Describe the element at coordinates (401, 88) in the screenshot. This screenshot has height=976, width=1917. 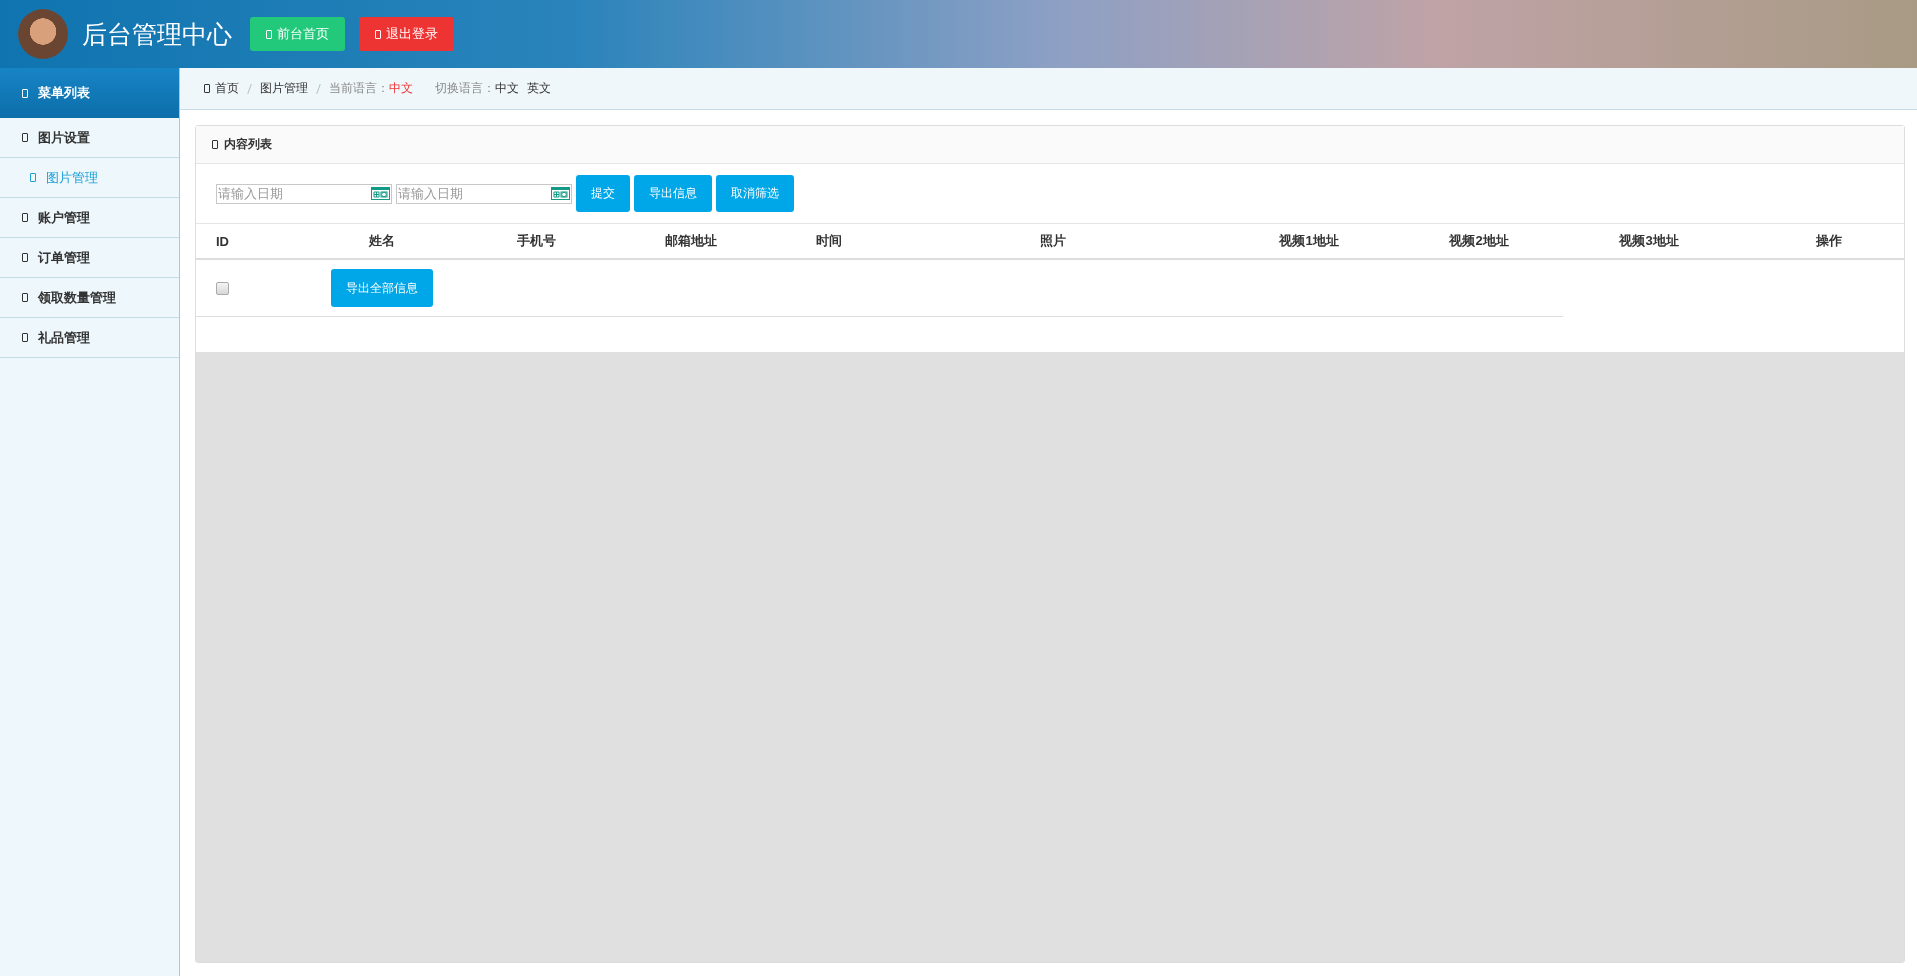
I see `current-language: 中文` at that location.